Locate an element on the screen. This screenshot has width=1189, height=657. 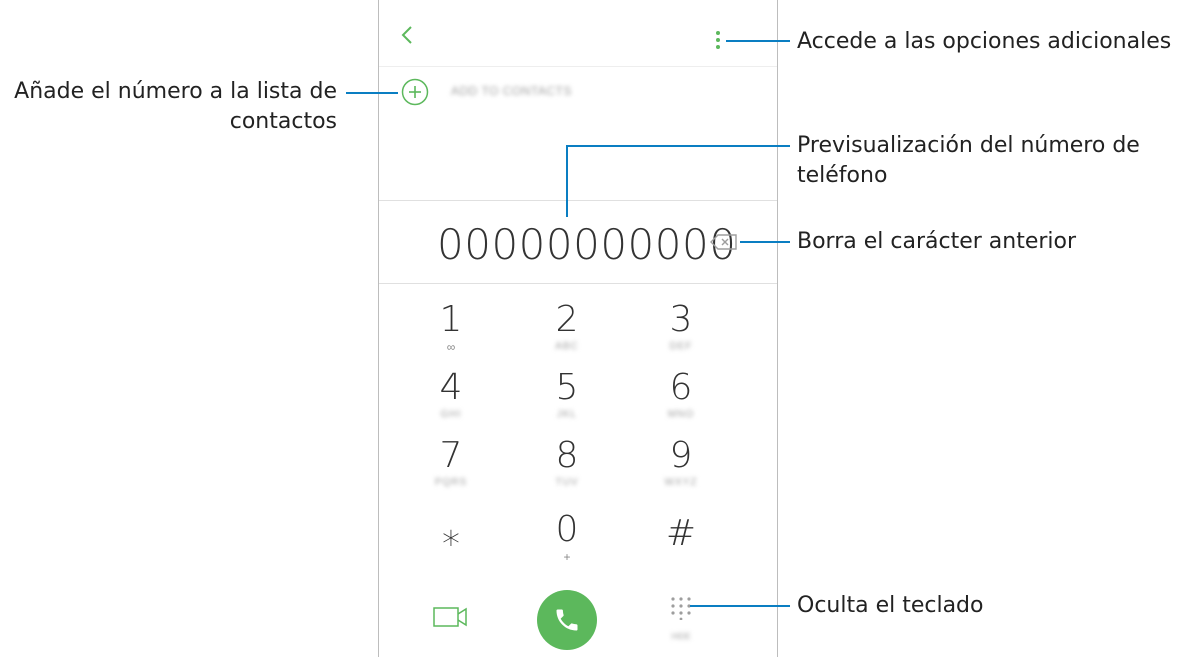
key-digit: ⁎ is located at coordinates (451, 533).